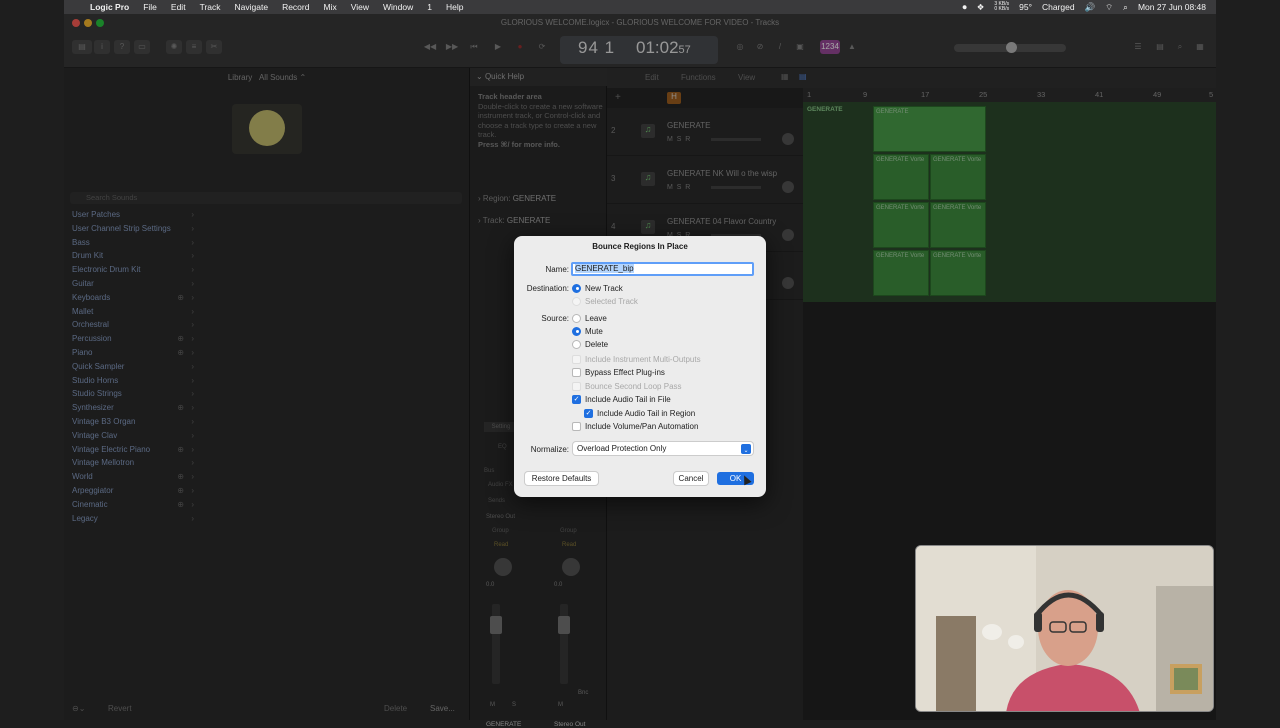 This screenshot has height=728, width=1280. What do you see at coordinates (504, 724) in the screenshot?
I see `strip1-name: GENERATE` at bounding box center [504, 724].